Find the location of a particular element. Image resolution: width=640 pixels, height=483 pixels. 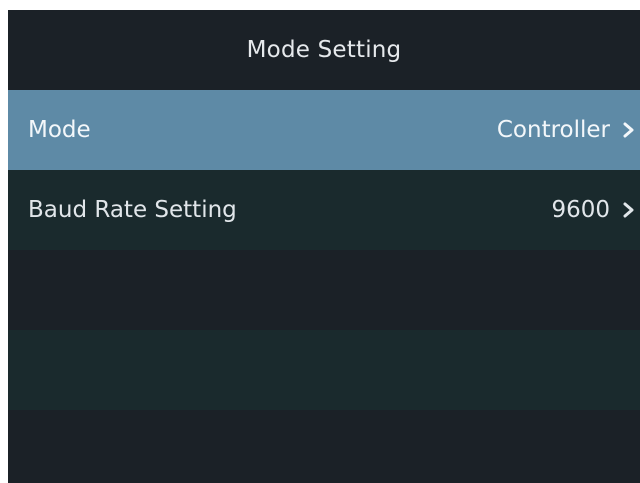

menu-item-label: Mode is located at coordinates (59, 130).